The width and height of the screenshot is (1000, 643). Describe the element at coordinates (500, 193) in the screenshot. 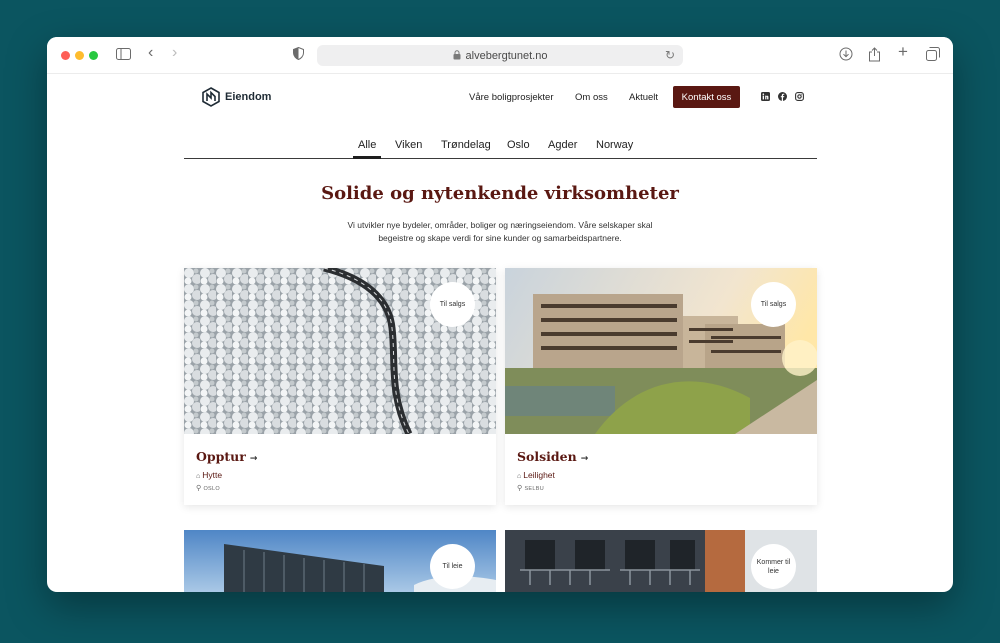

I see `page-headline: Solide og nytenkende virksomheter` at that location.